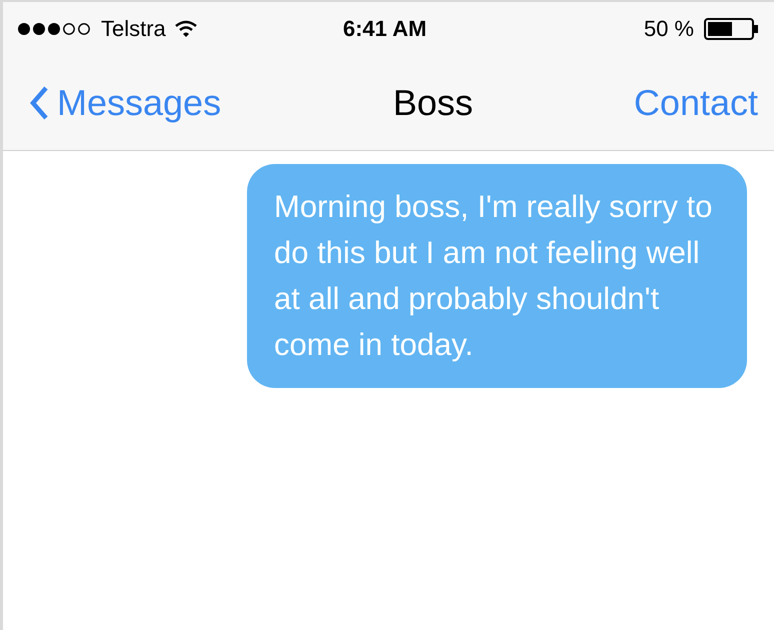 Image resolution: width=774 pixels, height=630 pixels. I want to click on status-time: 6:41 AM, so click(385, 29).